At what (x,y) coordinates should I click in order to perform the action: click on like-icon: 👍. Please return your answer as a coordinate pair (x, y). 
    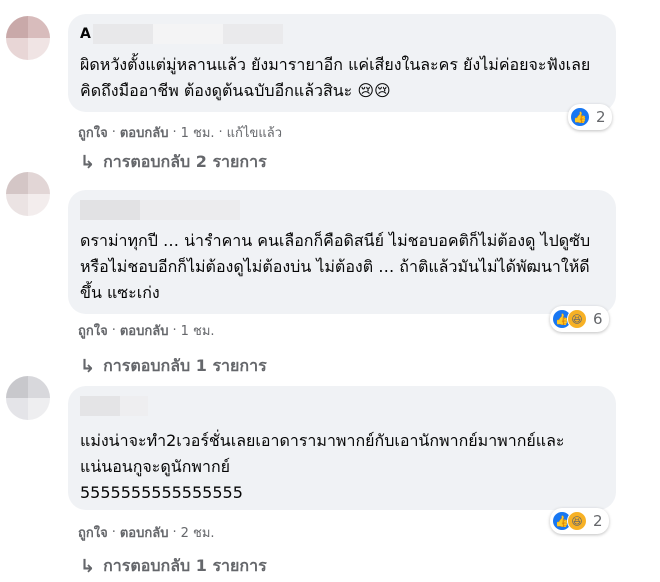
    Looking at the image, I should click on (580, 117).